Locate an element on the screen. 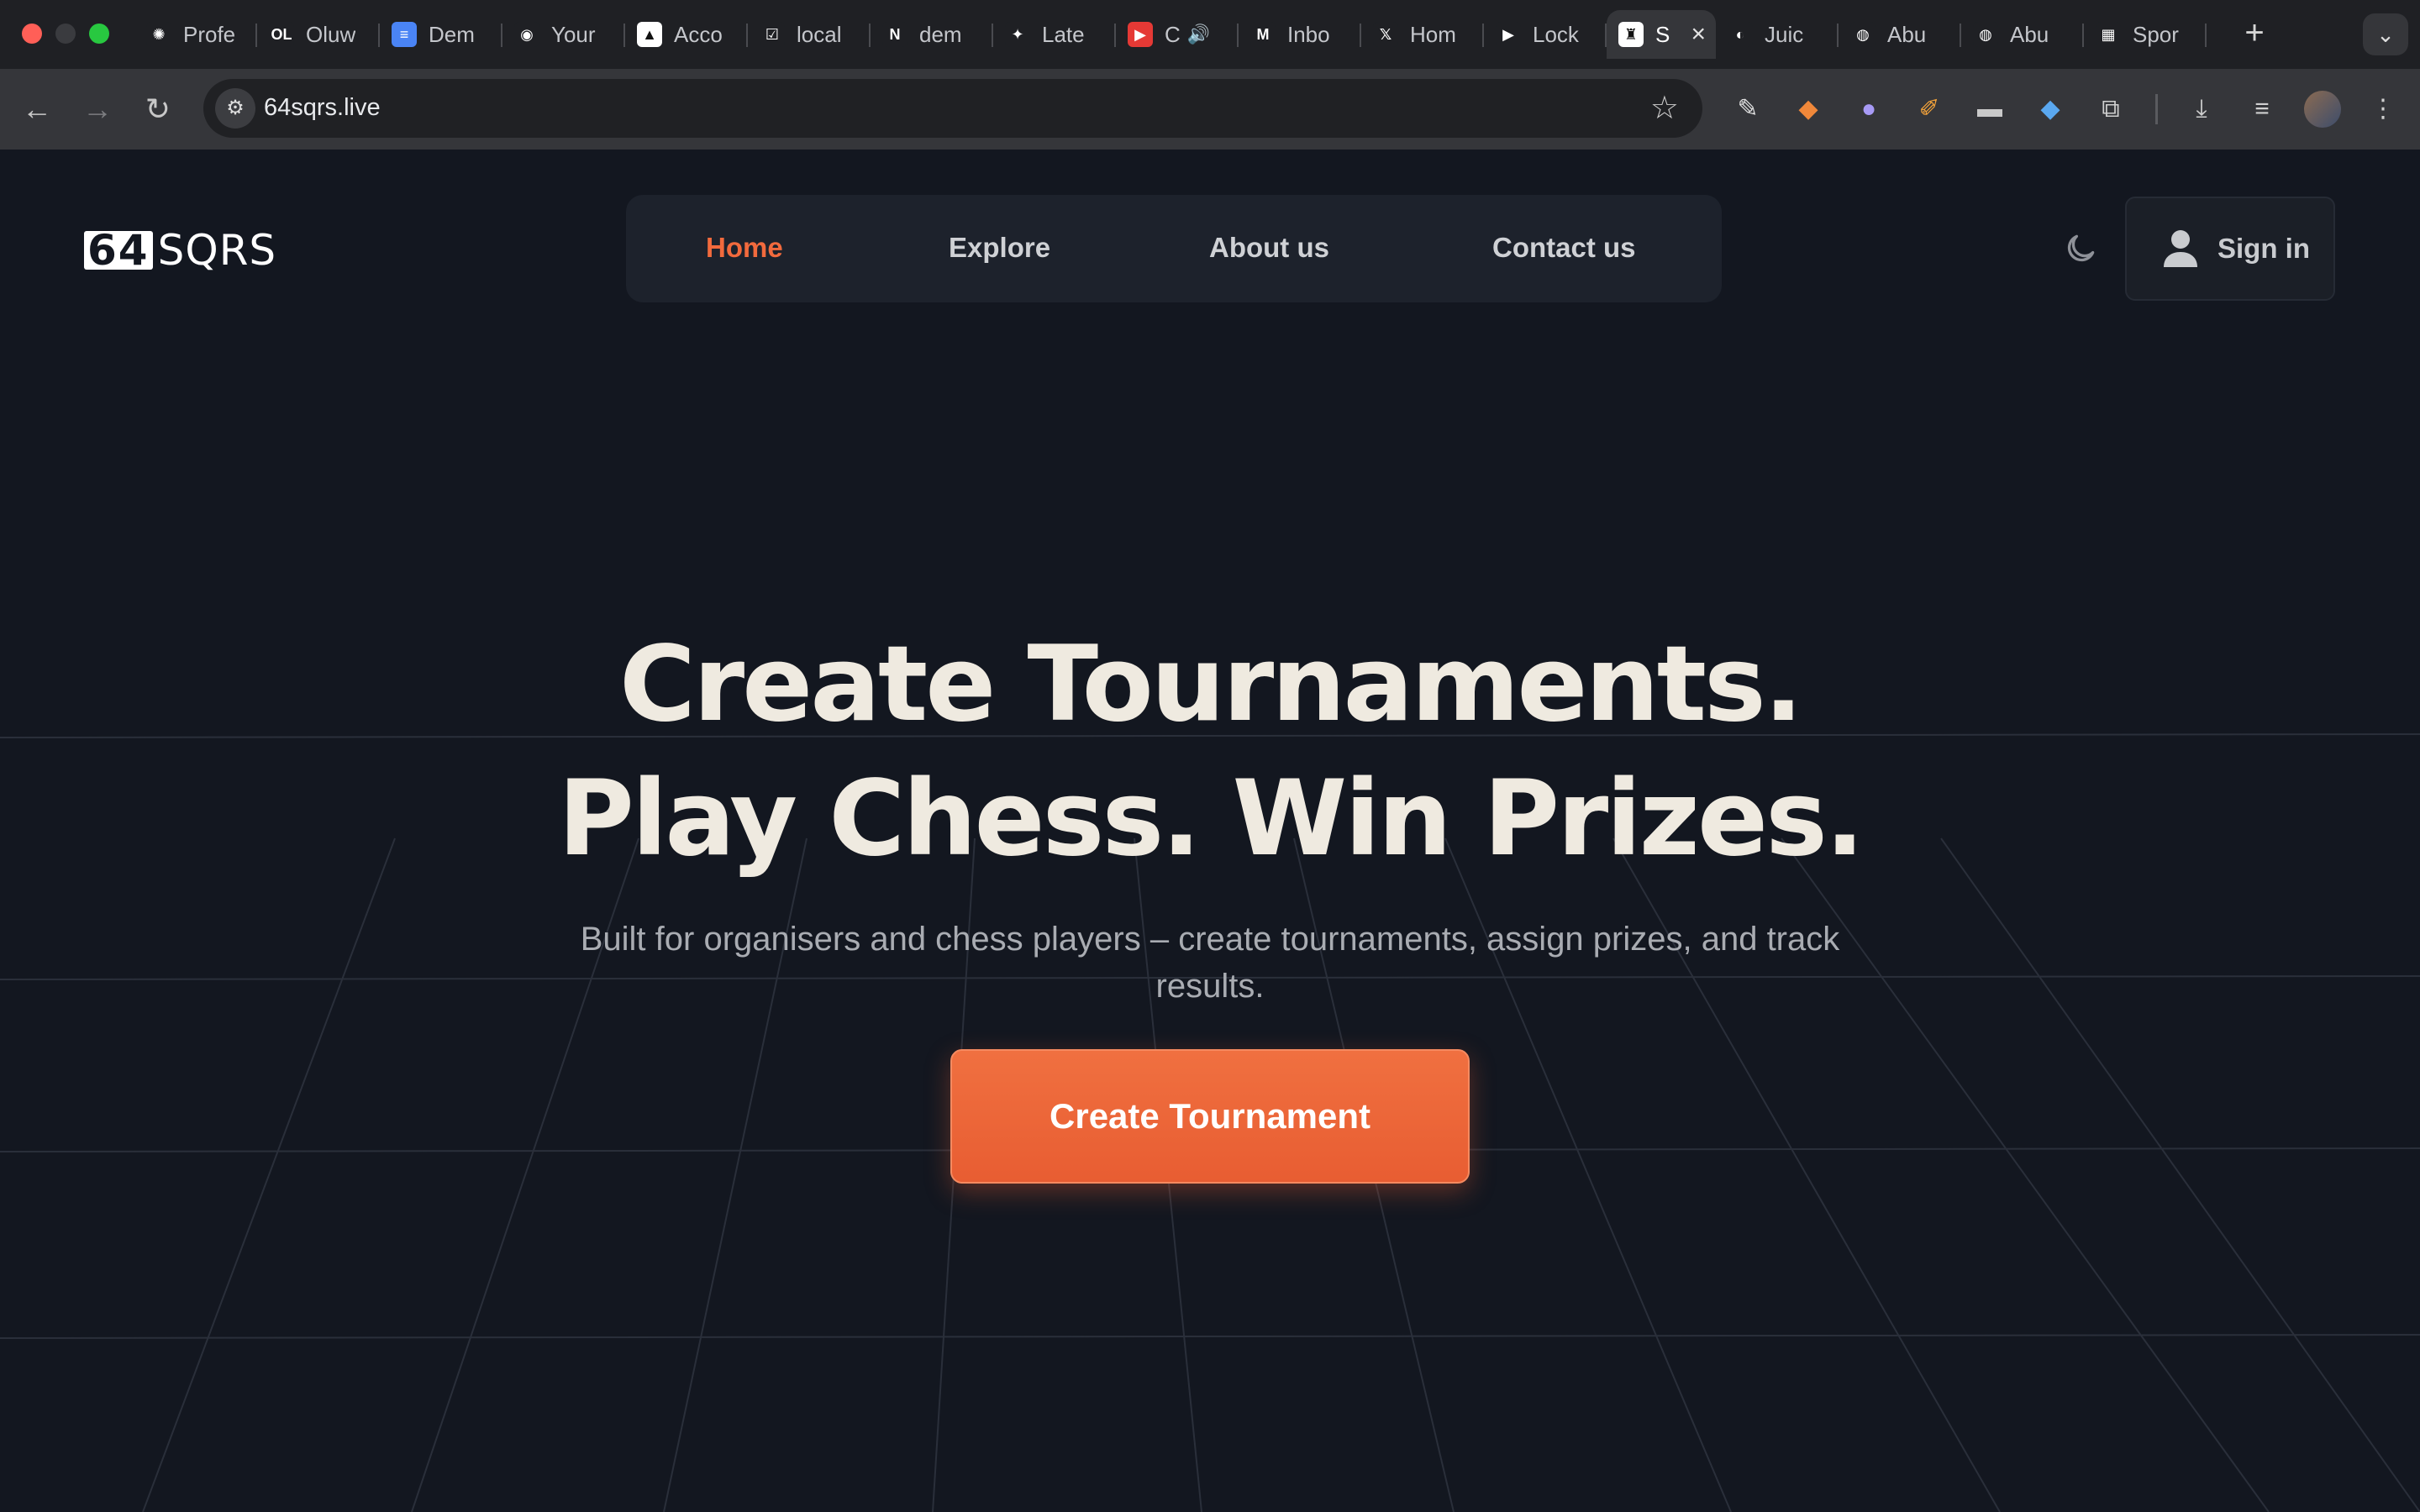  url-text: 64sqrs.live is located at coordinates (322, 108).